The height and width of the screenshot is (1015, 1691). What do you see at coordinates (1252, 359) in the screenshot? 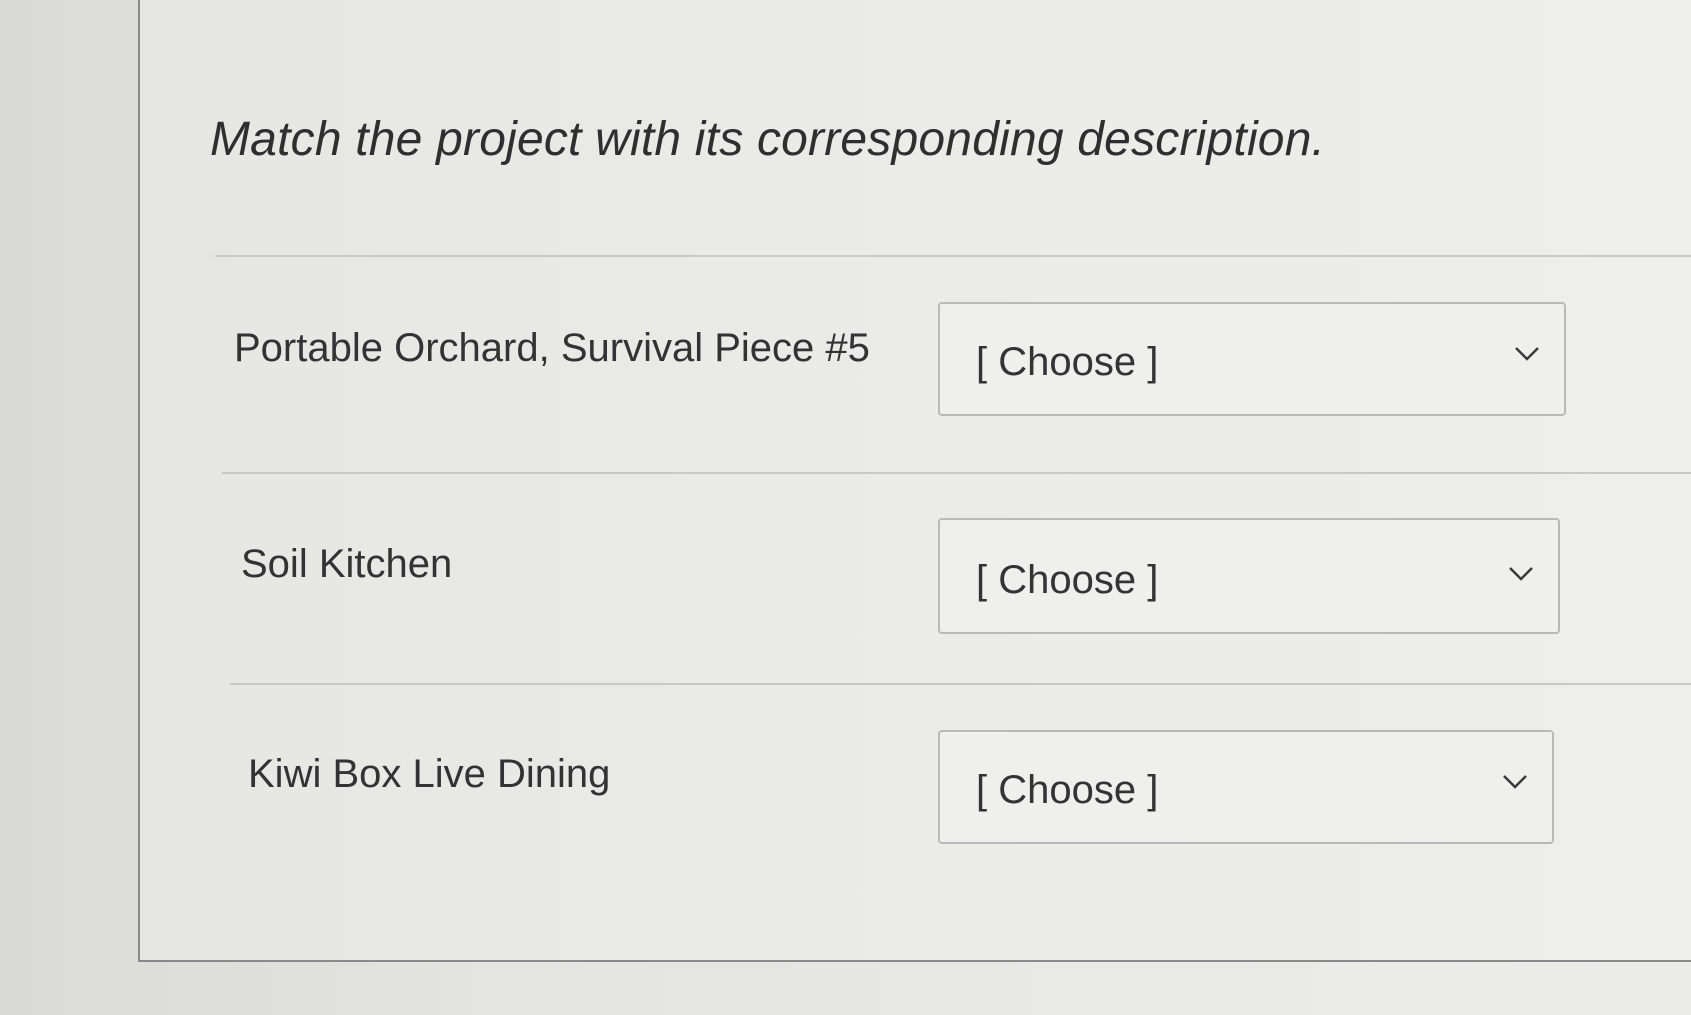
I see `answer-select-1: [ Choose ]` at bounding box center [1252, 359].